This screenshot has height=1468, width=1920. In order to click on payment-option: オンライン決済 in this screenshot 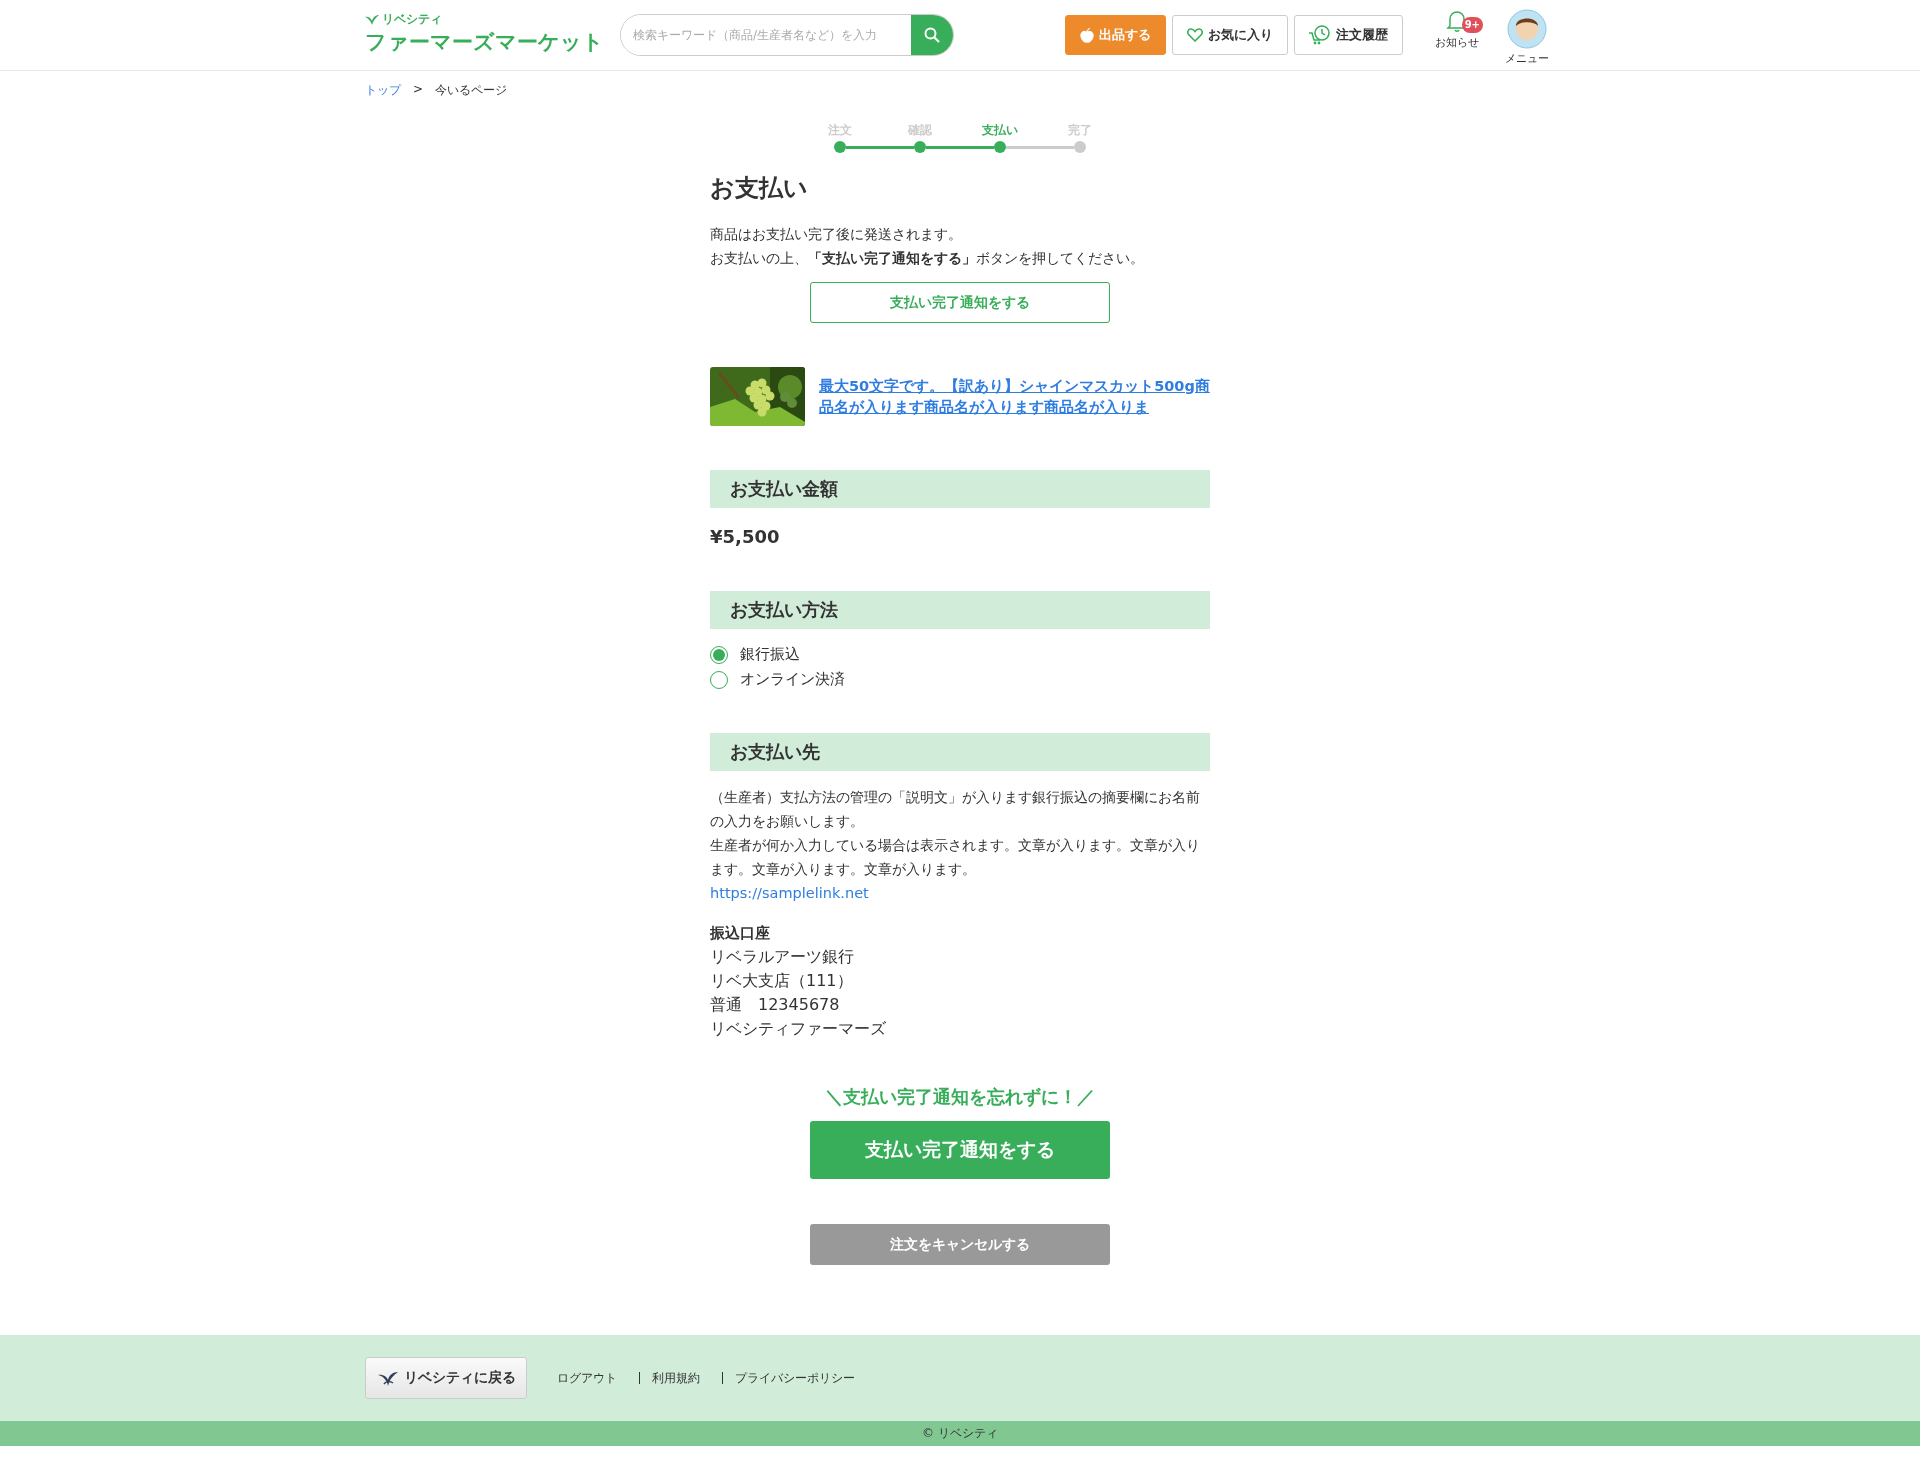, I will do `click(960, 679)`.